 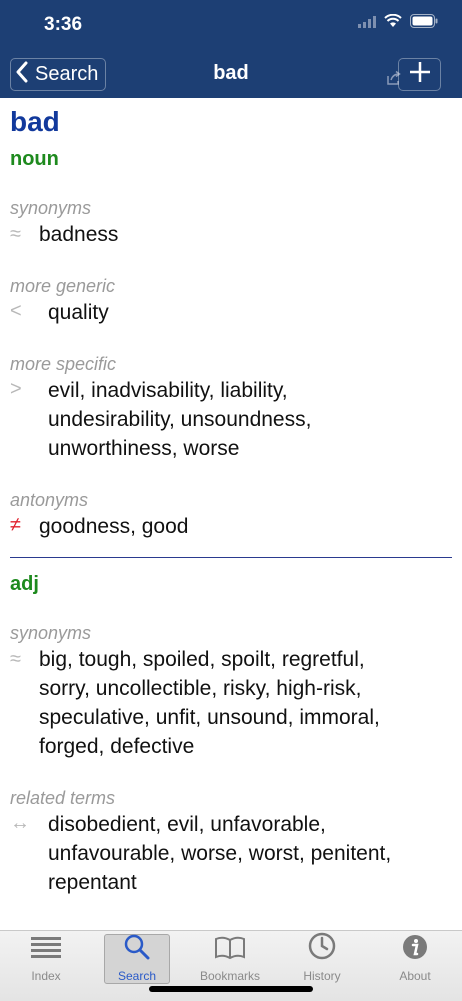 What do you see at coordinates (231, 557) in the screenshot?
I see `section-divider` at bounding box center [231, 557].